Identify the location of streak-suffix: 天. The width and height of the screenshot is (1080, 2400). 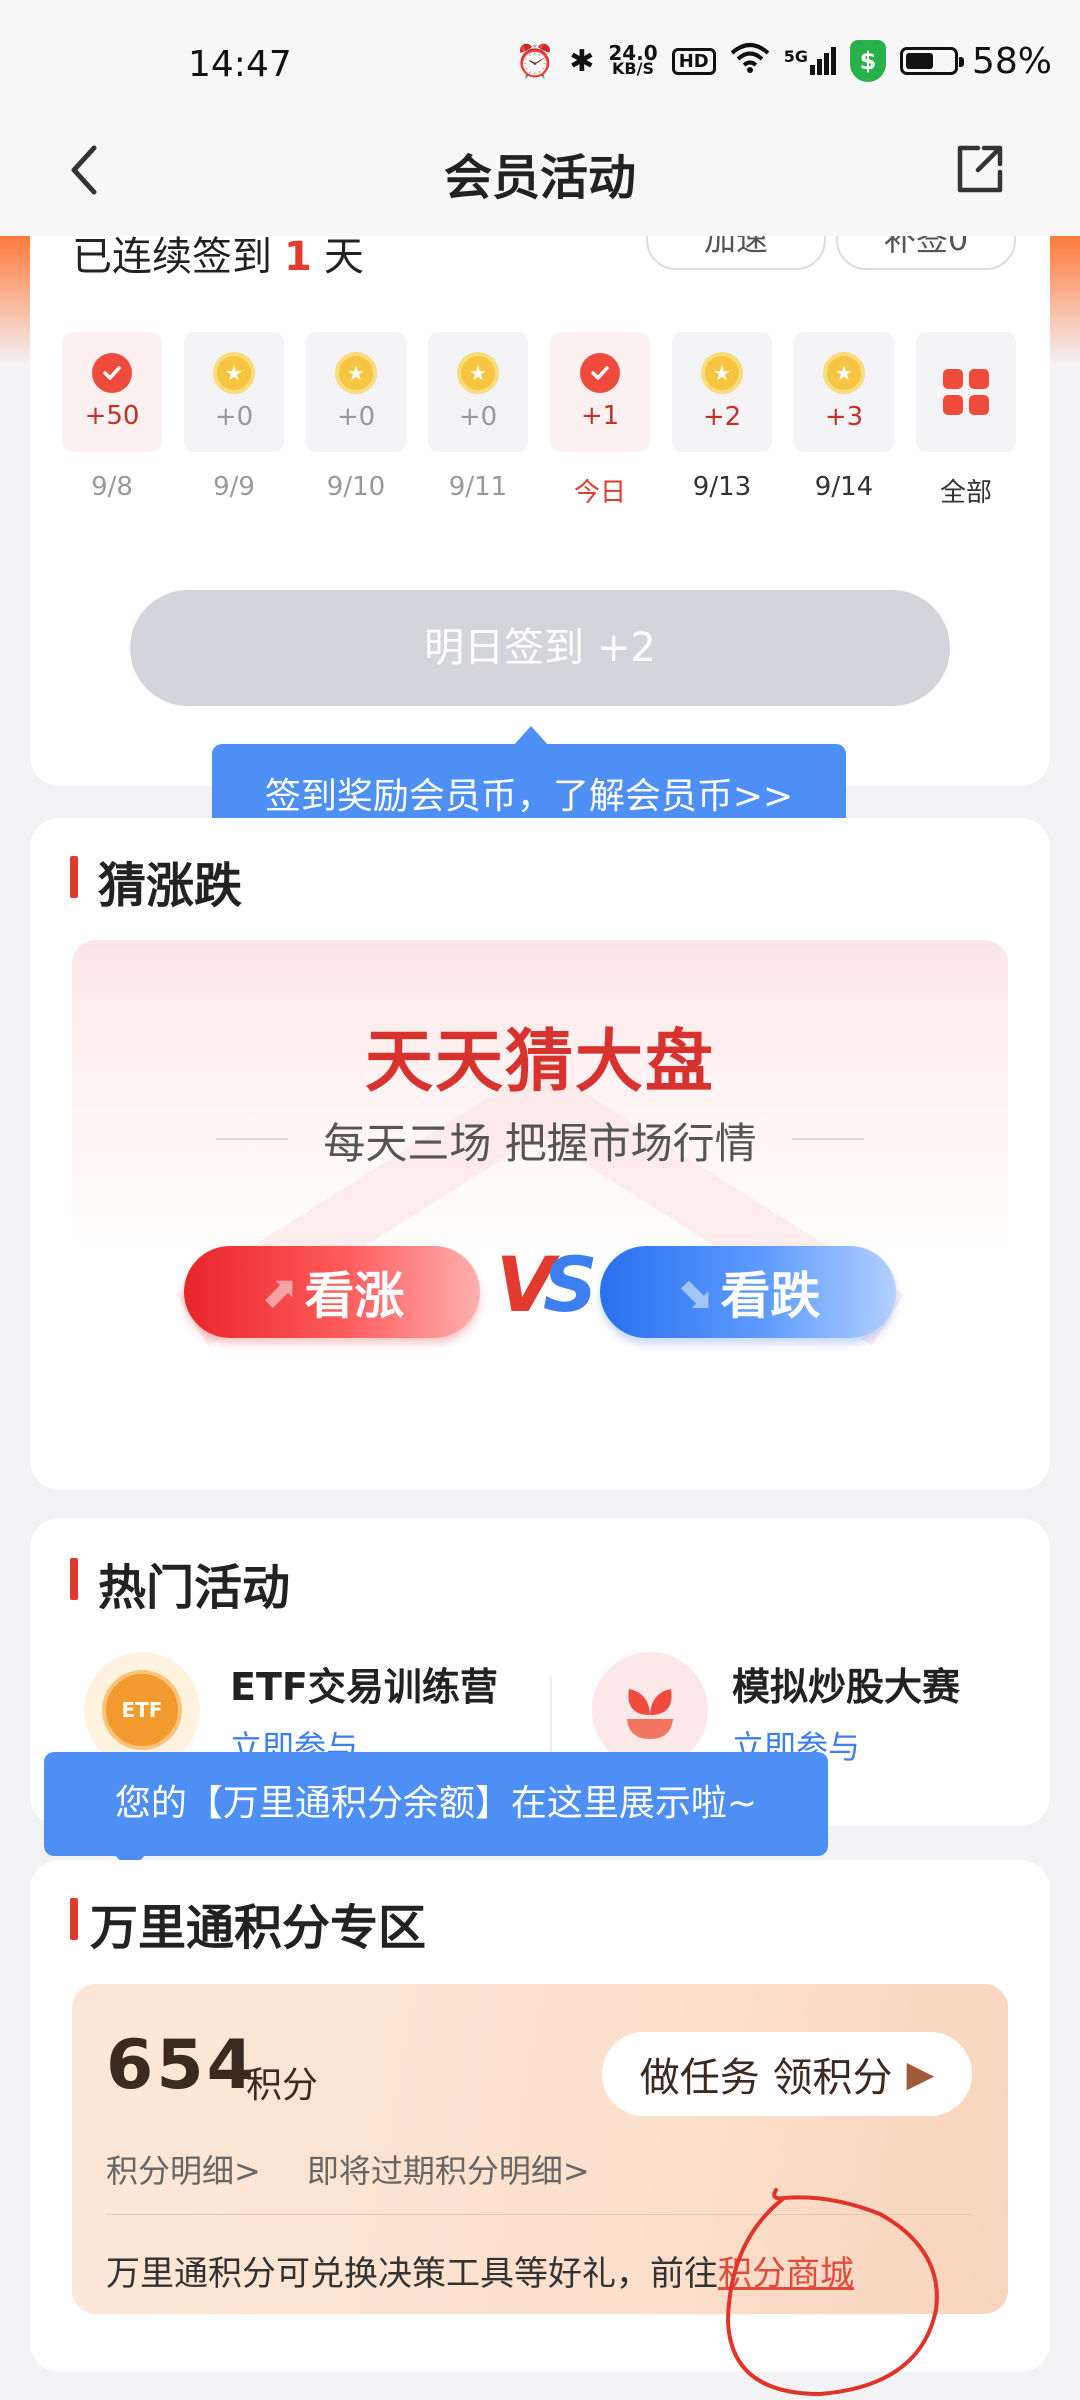
(343, 257).